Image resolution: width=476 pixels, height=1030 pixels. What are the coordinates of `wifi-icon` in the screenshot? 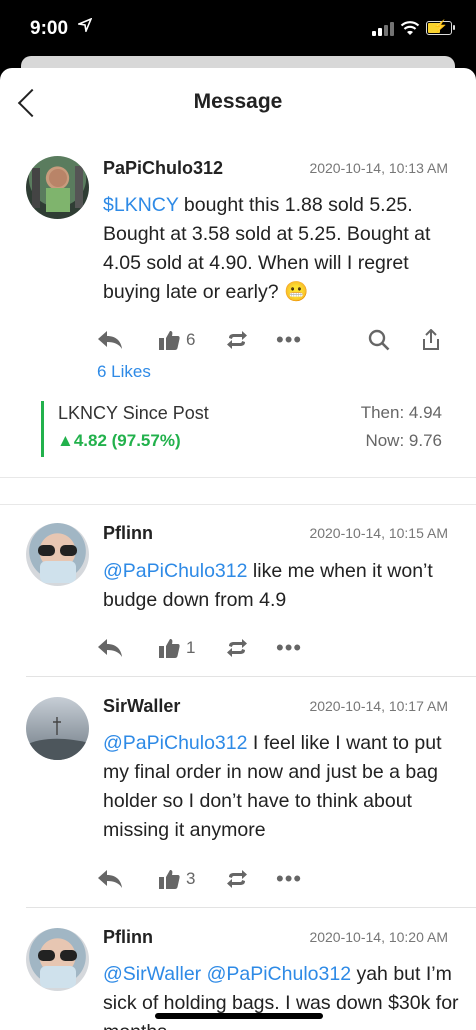 It's located at (410, 28).